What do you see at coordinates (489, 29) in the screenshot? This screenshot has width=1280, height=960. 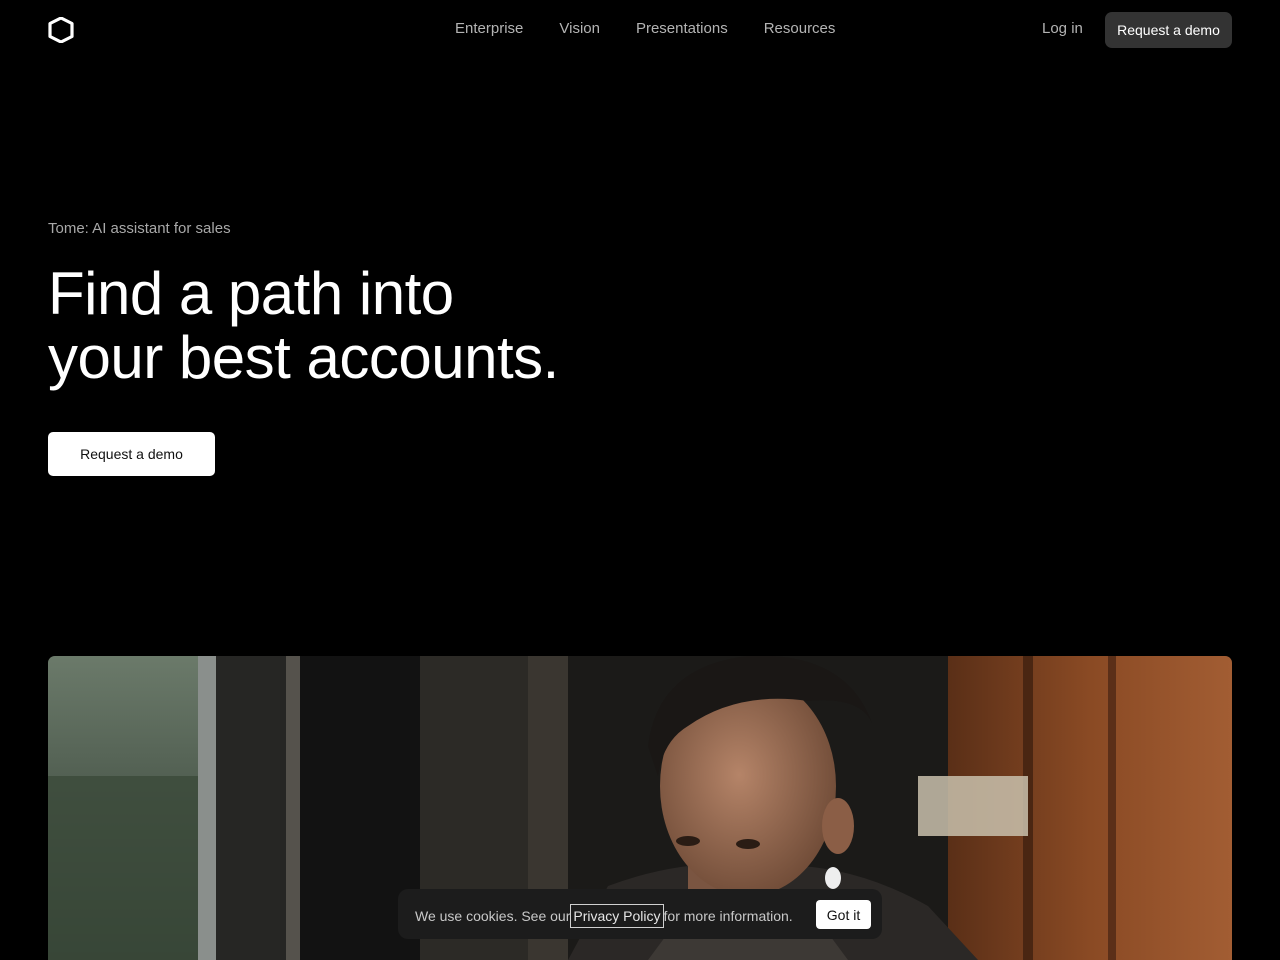 I see `nav-link-enterprise: Enterprise` at bounding box center [489, 29].